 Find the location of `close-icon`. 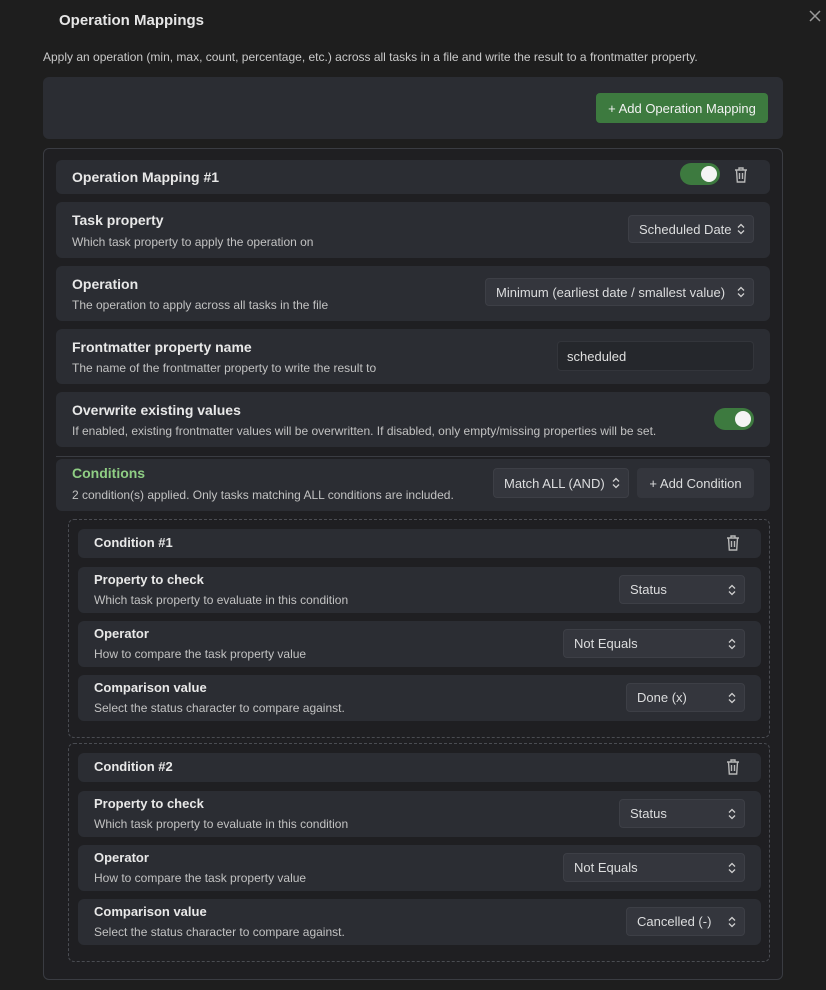

close-icon is located at coordinates (815, 17).